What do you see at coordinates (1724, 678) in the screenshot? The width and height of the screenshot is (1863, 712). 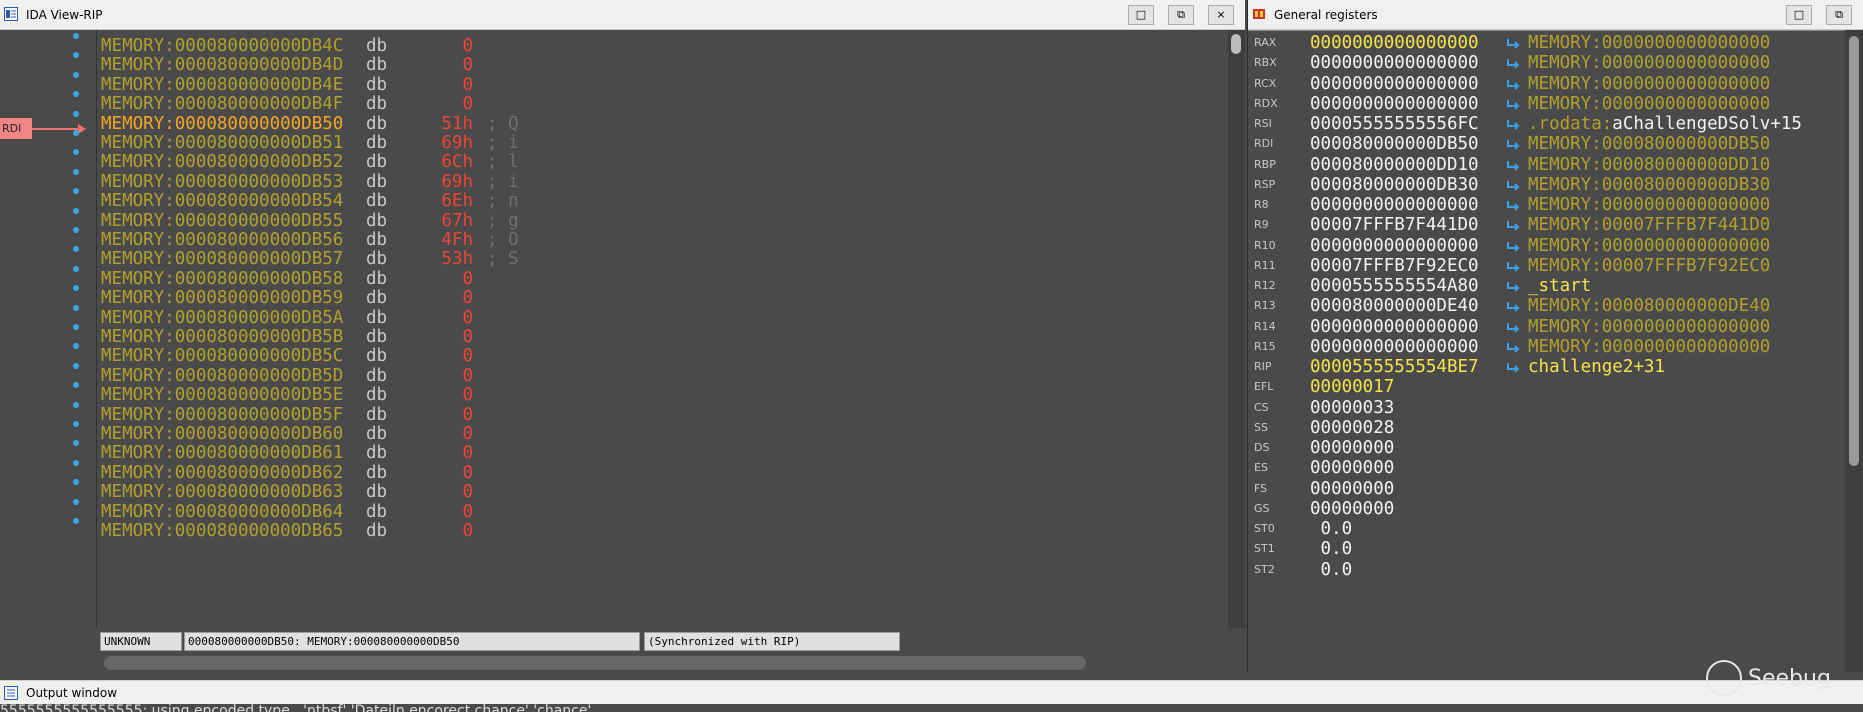 I see `seebug-logo-icon` at bounding box center [1724, 678].